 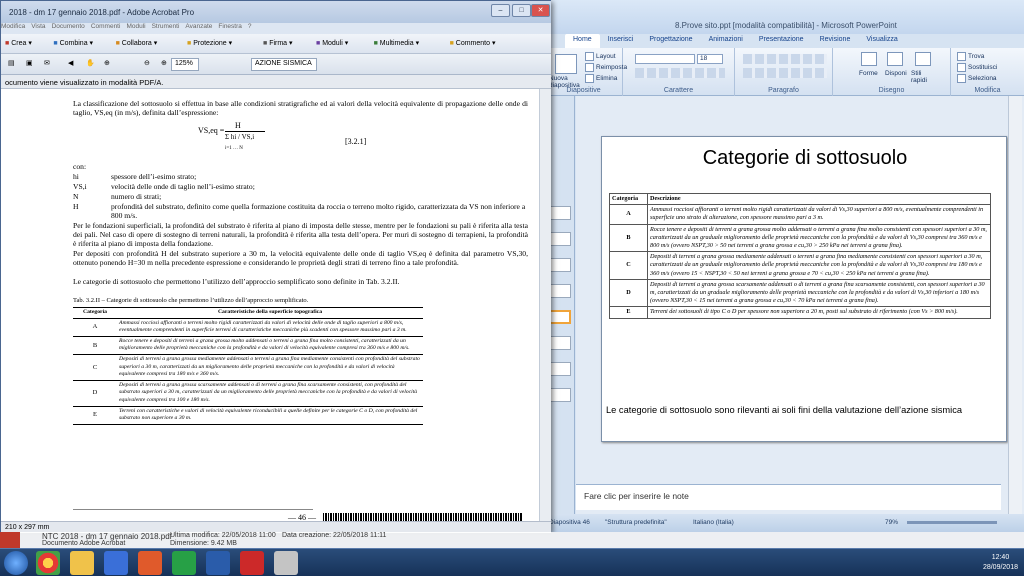 I want to click on menu-item-7: Finestra, so click(x=229, y=26).